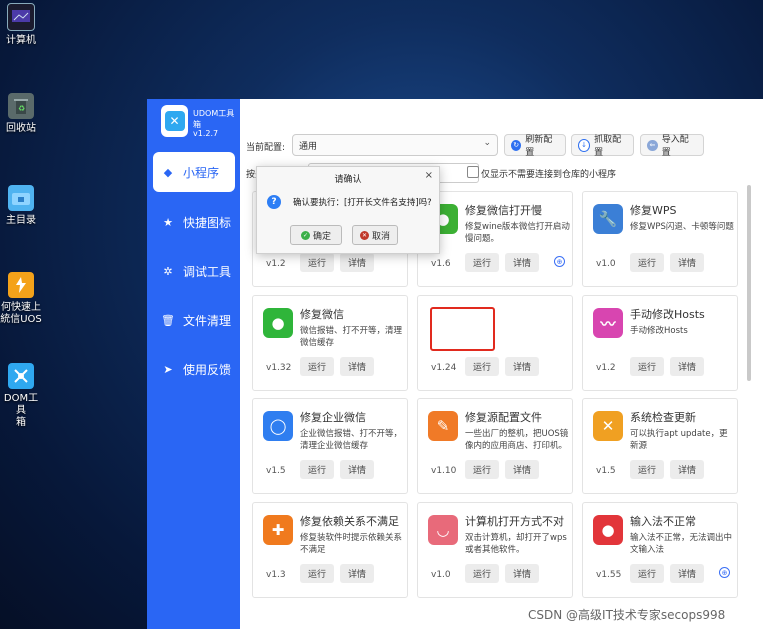 The height and width of the screenshot is (629, 763). Describe the element at coordinates (21, 319) in the screenshot. I see `desktop-icon-label: 統信UOS` at that location.